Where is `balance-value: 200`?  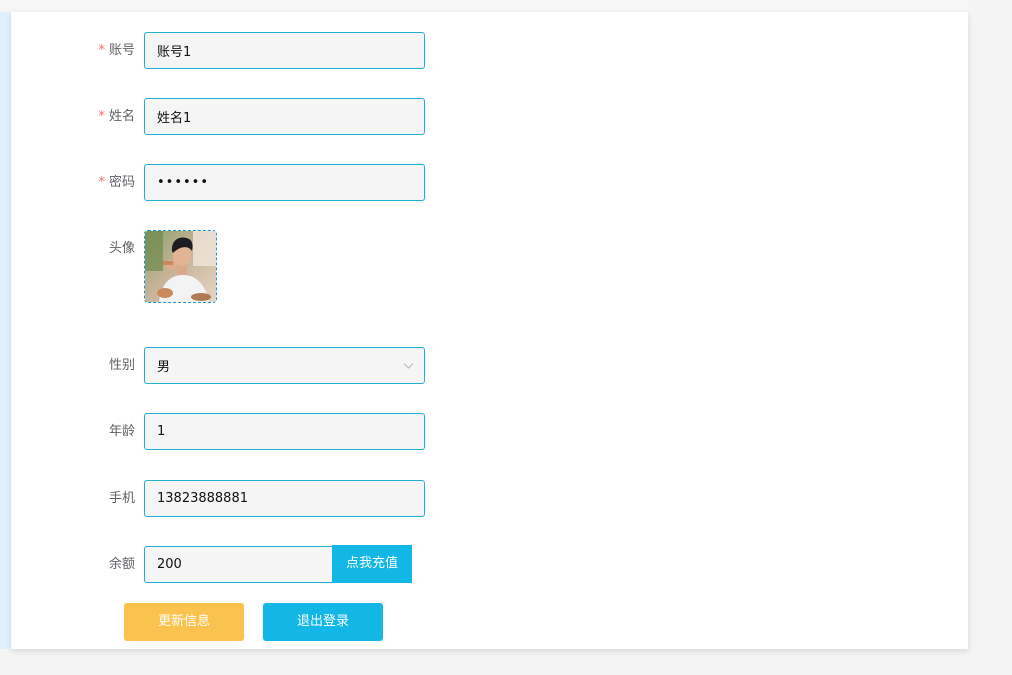 balance-value: 200 is located at coordinates (169, 564).